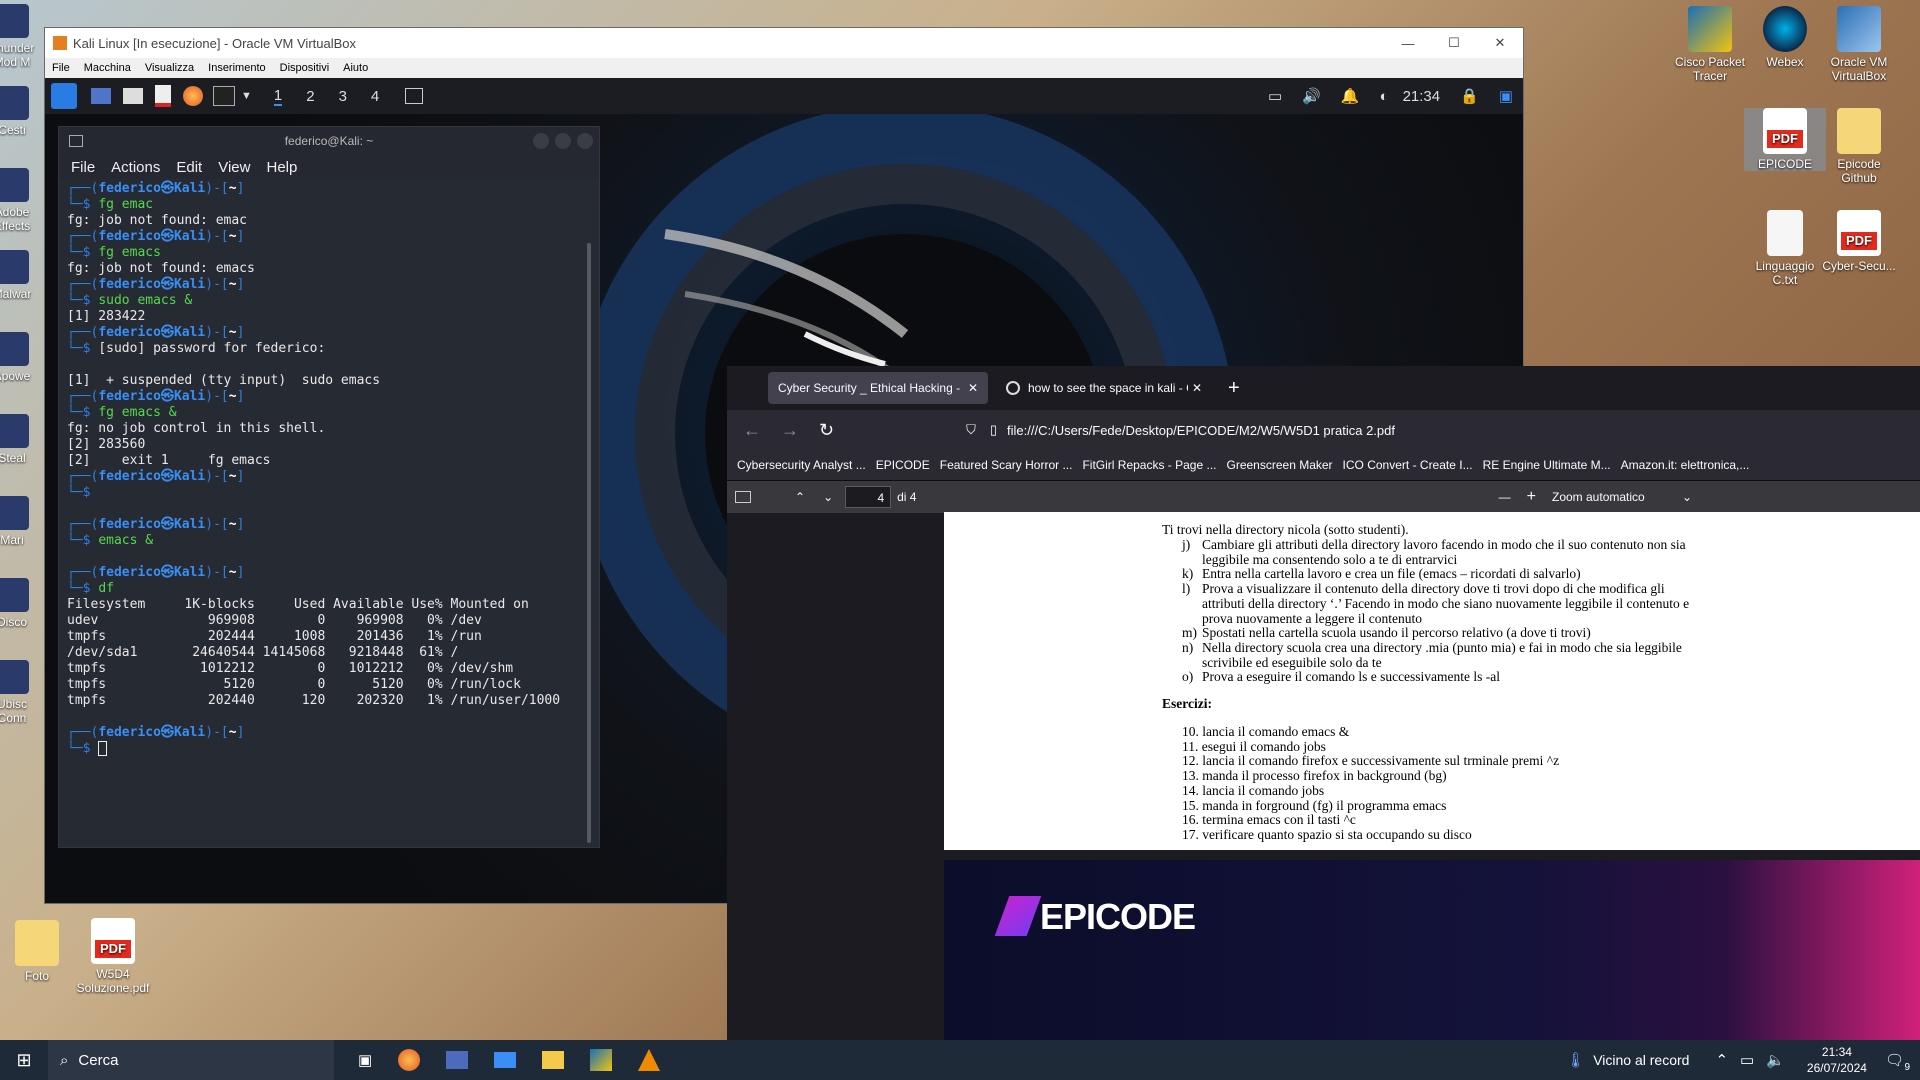  What do you see at coordinates (1897, 1062) in the screenshot?
I see `notification-center-icon: 🗨 9` at bounding box center [1897, 1062].